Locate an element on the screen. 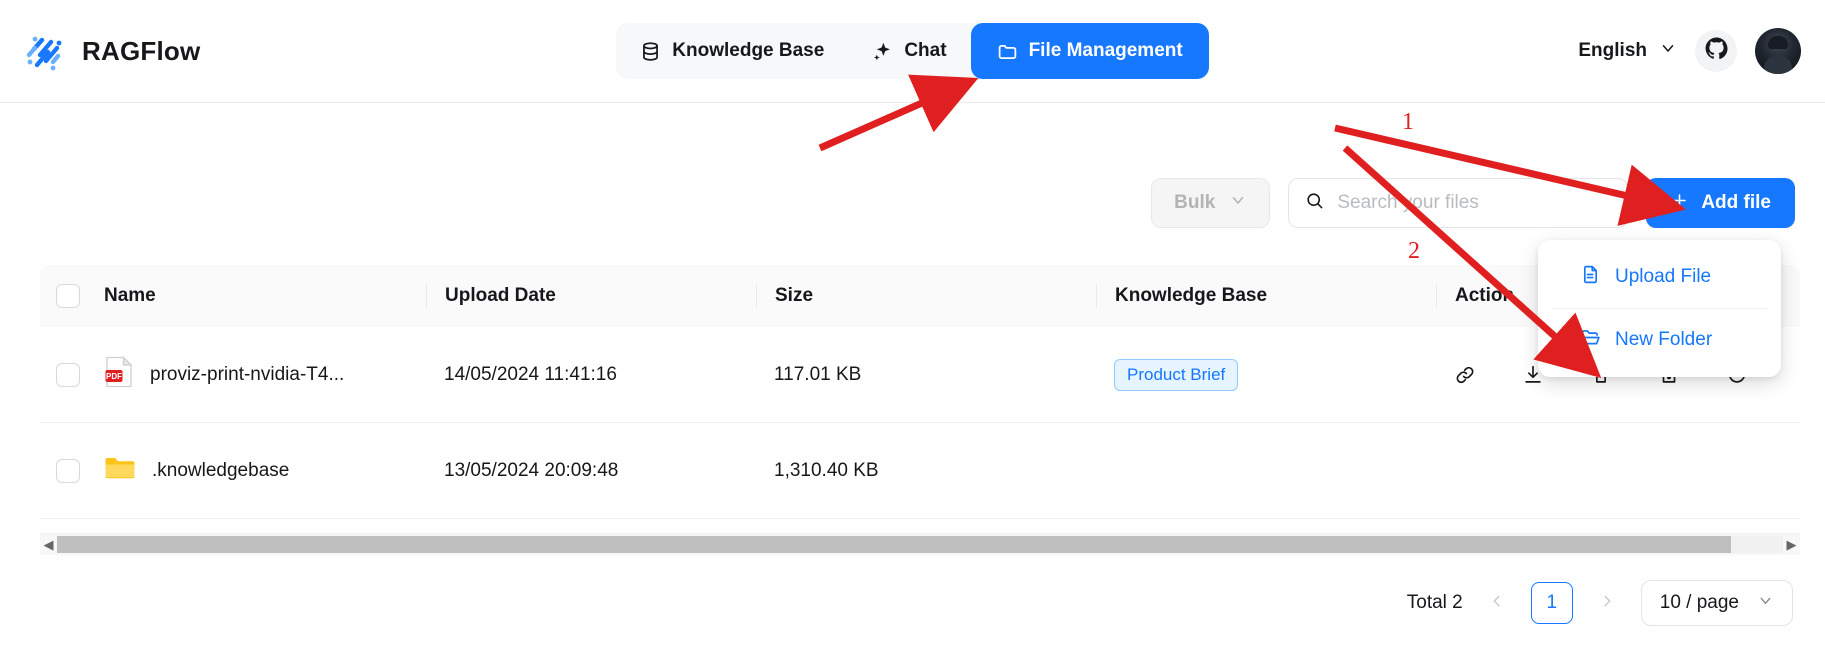 The height and width of the screenshot is (657, 1825). bulk-dropdown-button: Bulk is located at coordinates (1211, 203).